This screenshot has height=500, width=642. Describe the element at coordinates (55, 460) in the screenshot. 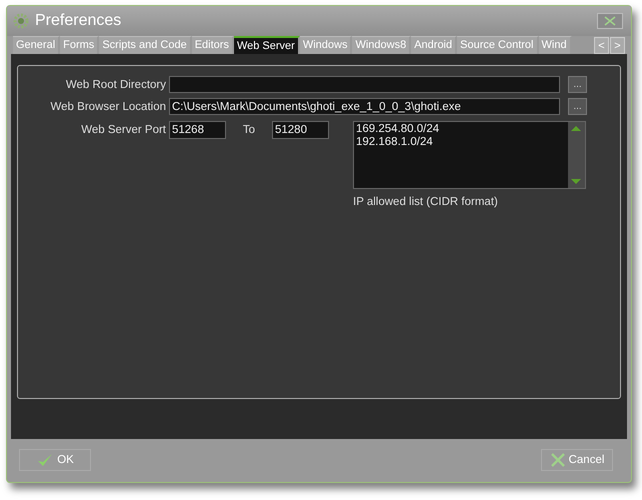

I see `ok-button: OK` at that location.